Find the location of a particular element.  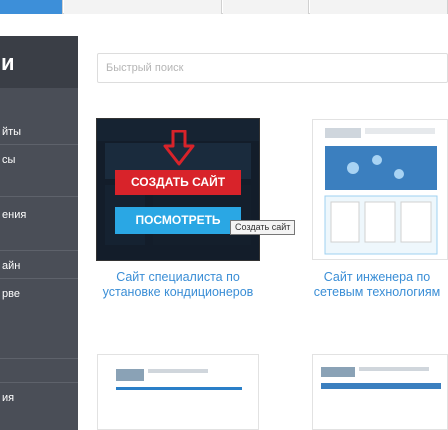

top-tab-bar is located at coordinates (224, 7).